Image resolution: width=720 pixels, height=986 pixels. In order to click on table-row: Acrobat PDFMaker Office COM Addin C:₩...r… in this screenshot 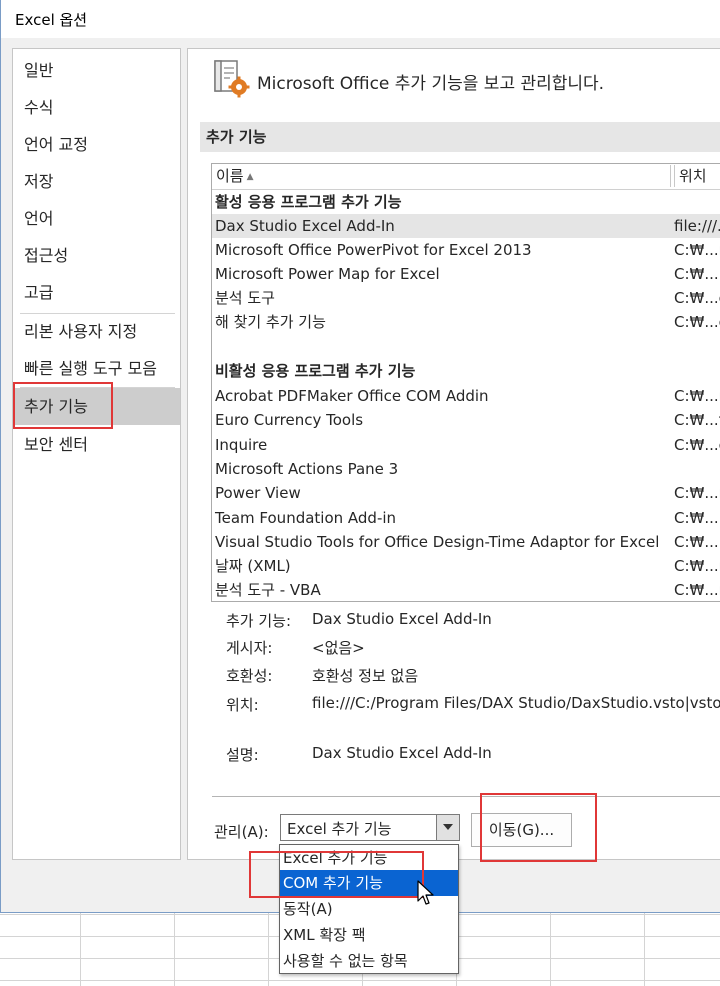, I will do `click(466, 396)`.